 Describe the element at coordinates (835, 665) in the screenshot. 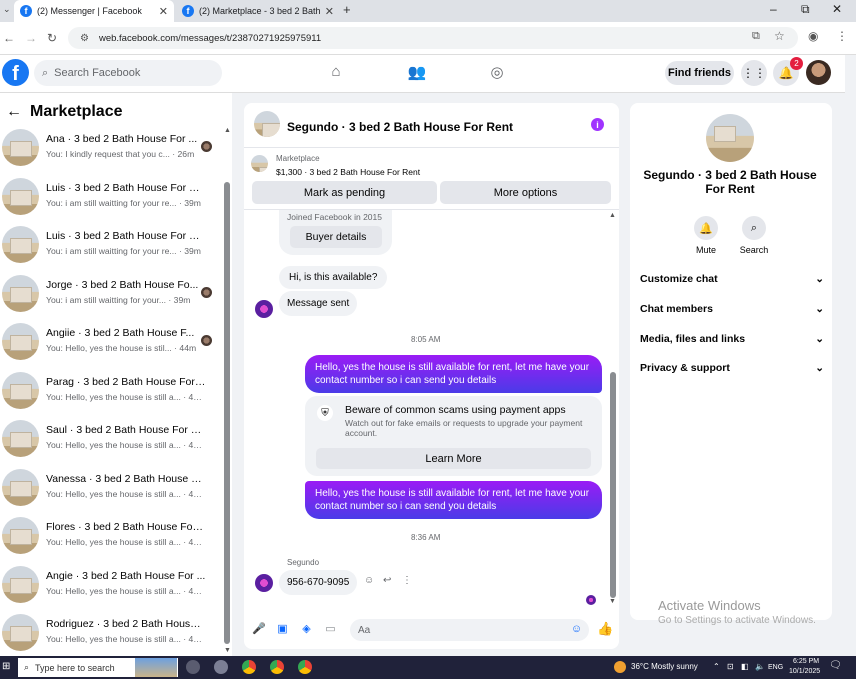

I see `notification-center-icon: 🗨` at that location.